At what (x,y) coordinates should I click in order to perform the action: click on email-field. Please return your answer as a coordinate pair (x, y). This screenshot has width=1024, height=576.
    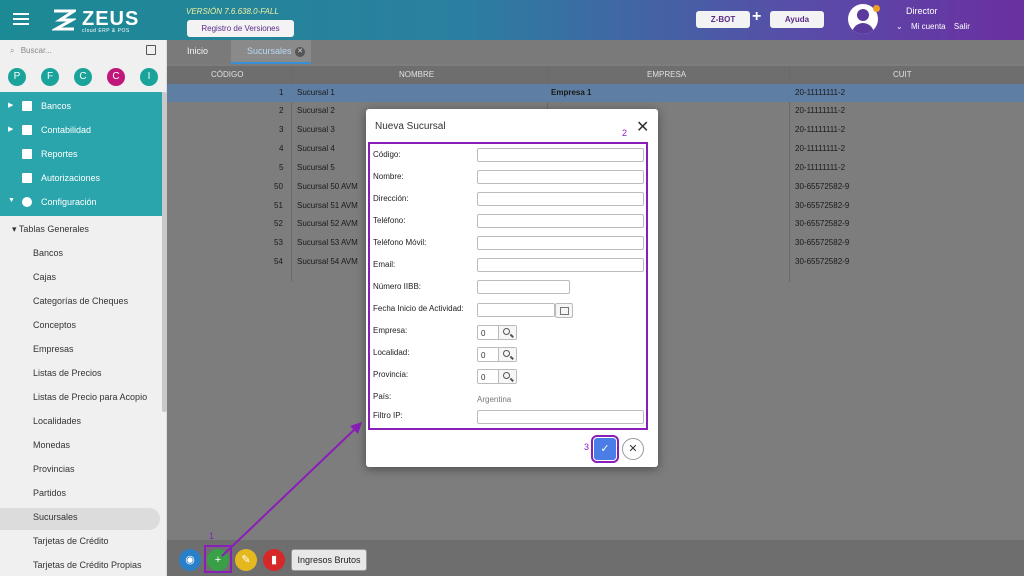
    Looking at the image, I should click on (560, 265).